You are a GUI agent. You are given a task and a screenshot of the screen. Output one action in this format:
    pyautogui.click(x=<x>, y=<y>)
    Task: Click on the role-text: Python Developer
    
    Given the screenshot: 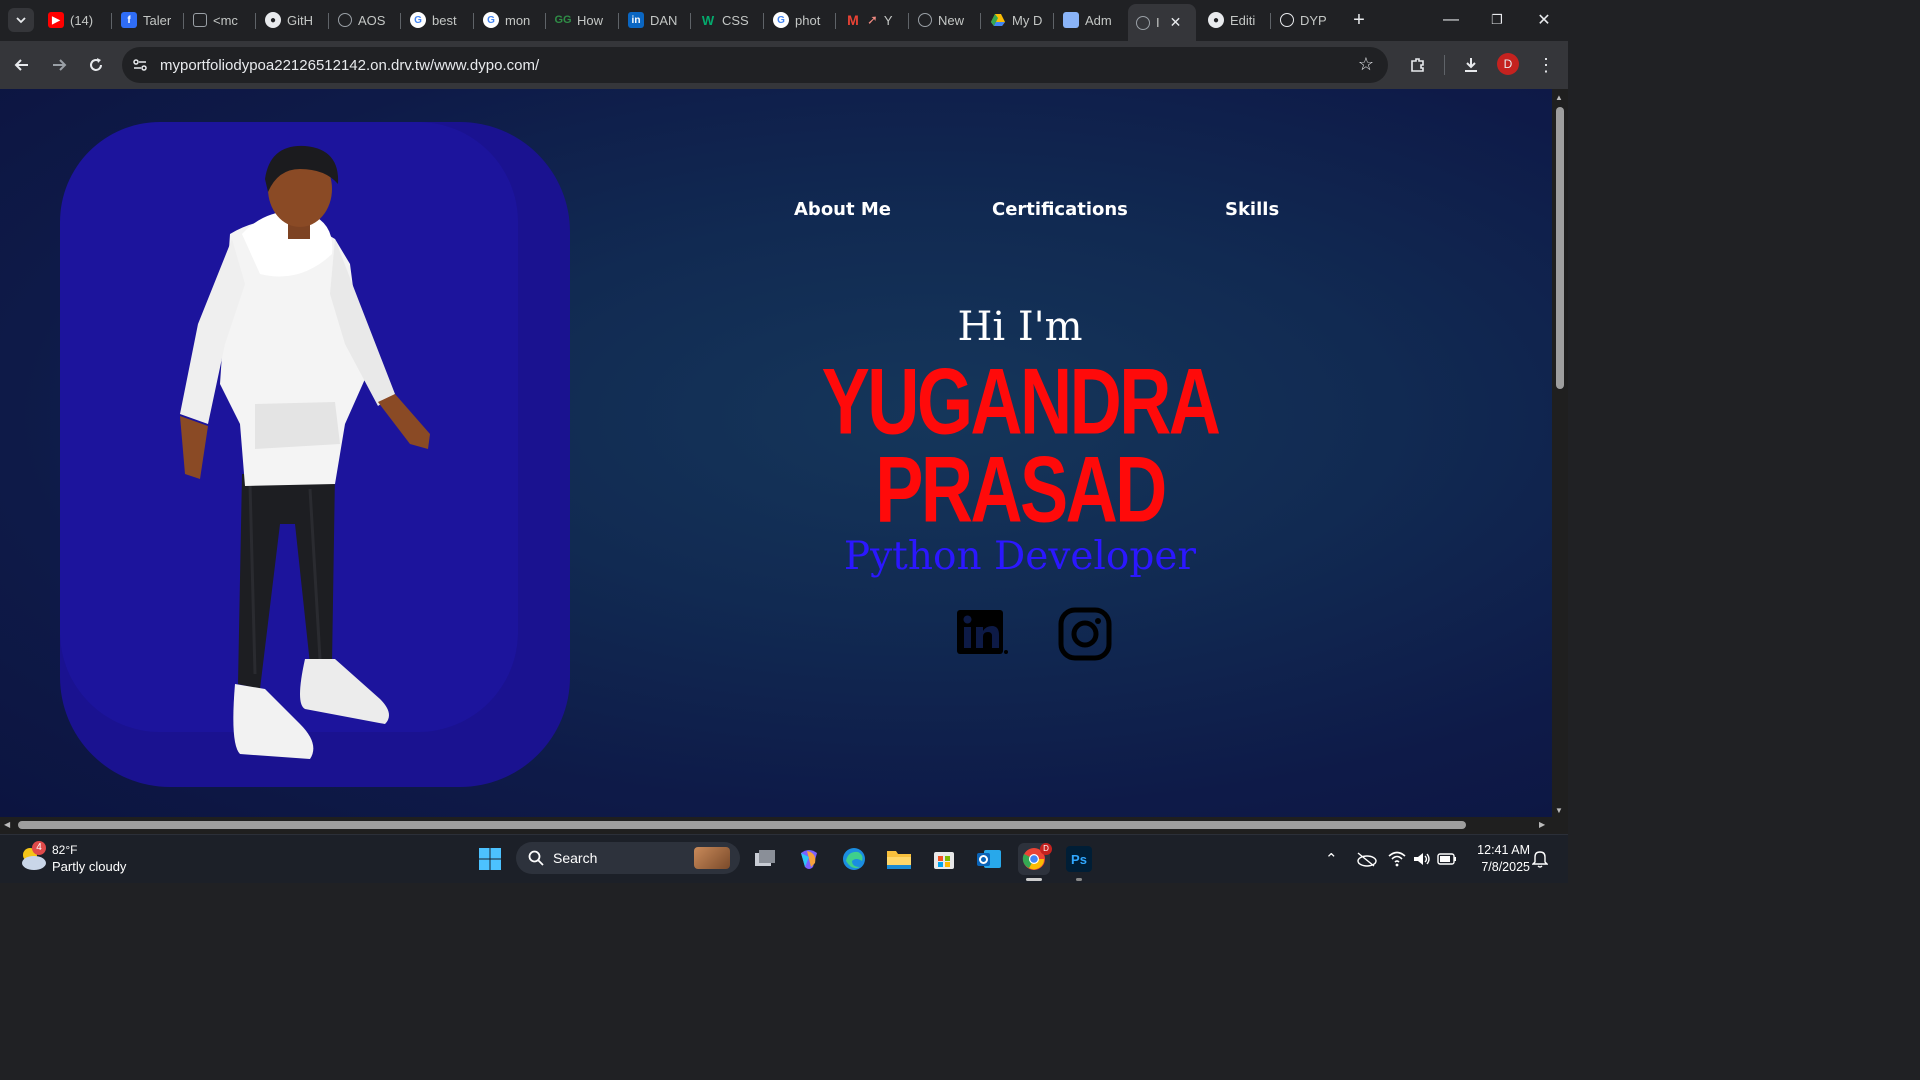 What is the action you would take?
    pyautogui.click(x=1020, y=556)
    